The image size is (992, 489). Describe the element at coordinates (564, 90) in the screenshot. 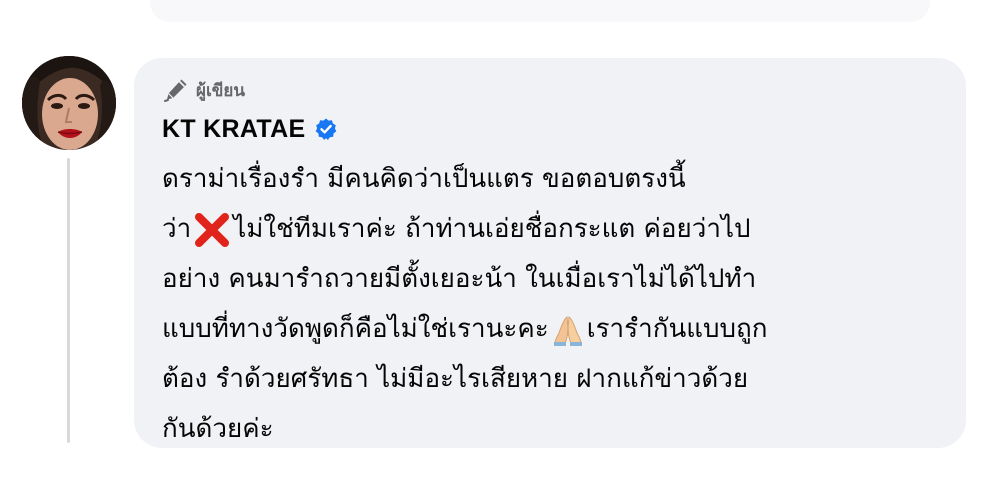

I see `author-badge: ผู้เขียน` at that location.